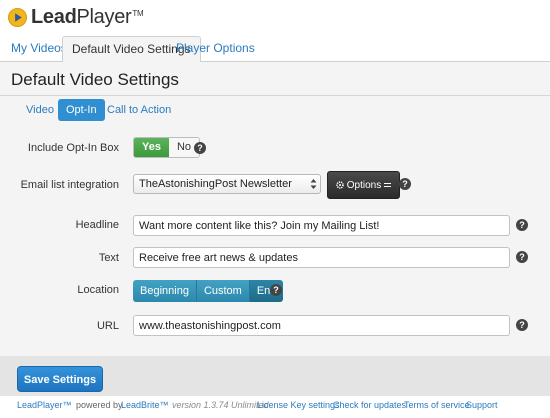 The height and width of the screenshot is (418, 550). What do you see at coordinates (275, 376) in the screenshot?
I see `footer-bar: Save Settings` at bounding box center [275, 376].